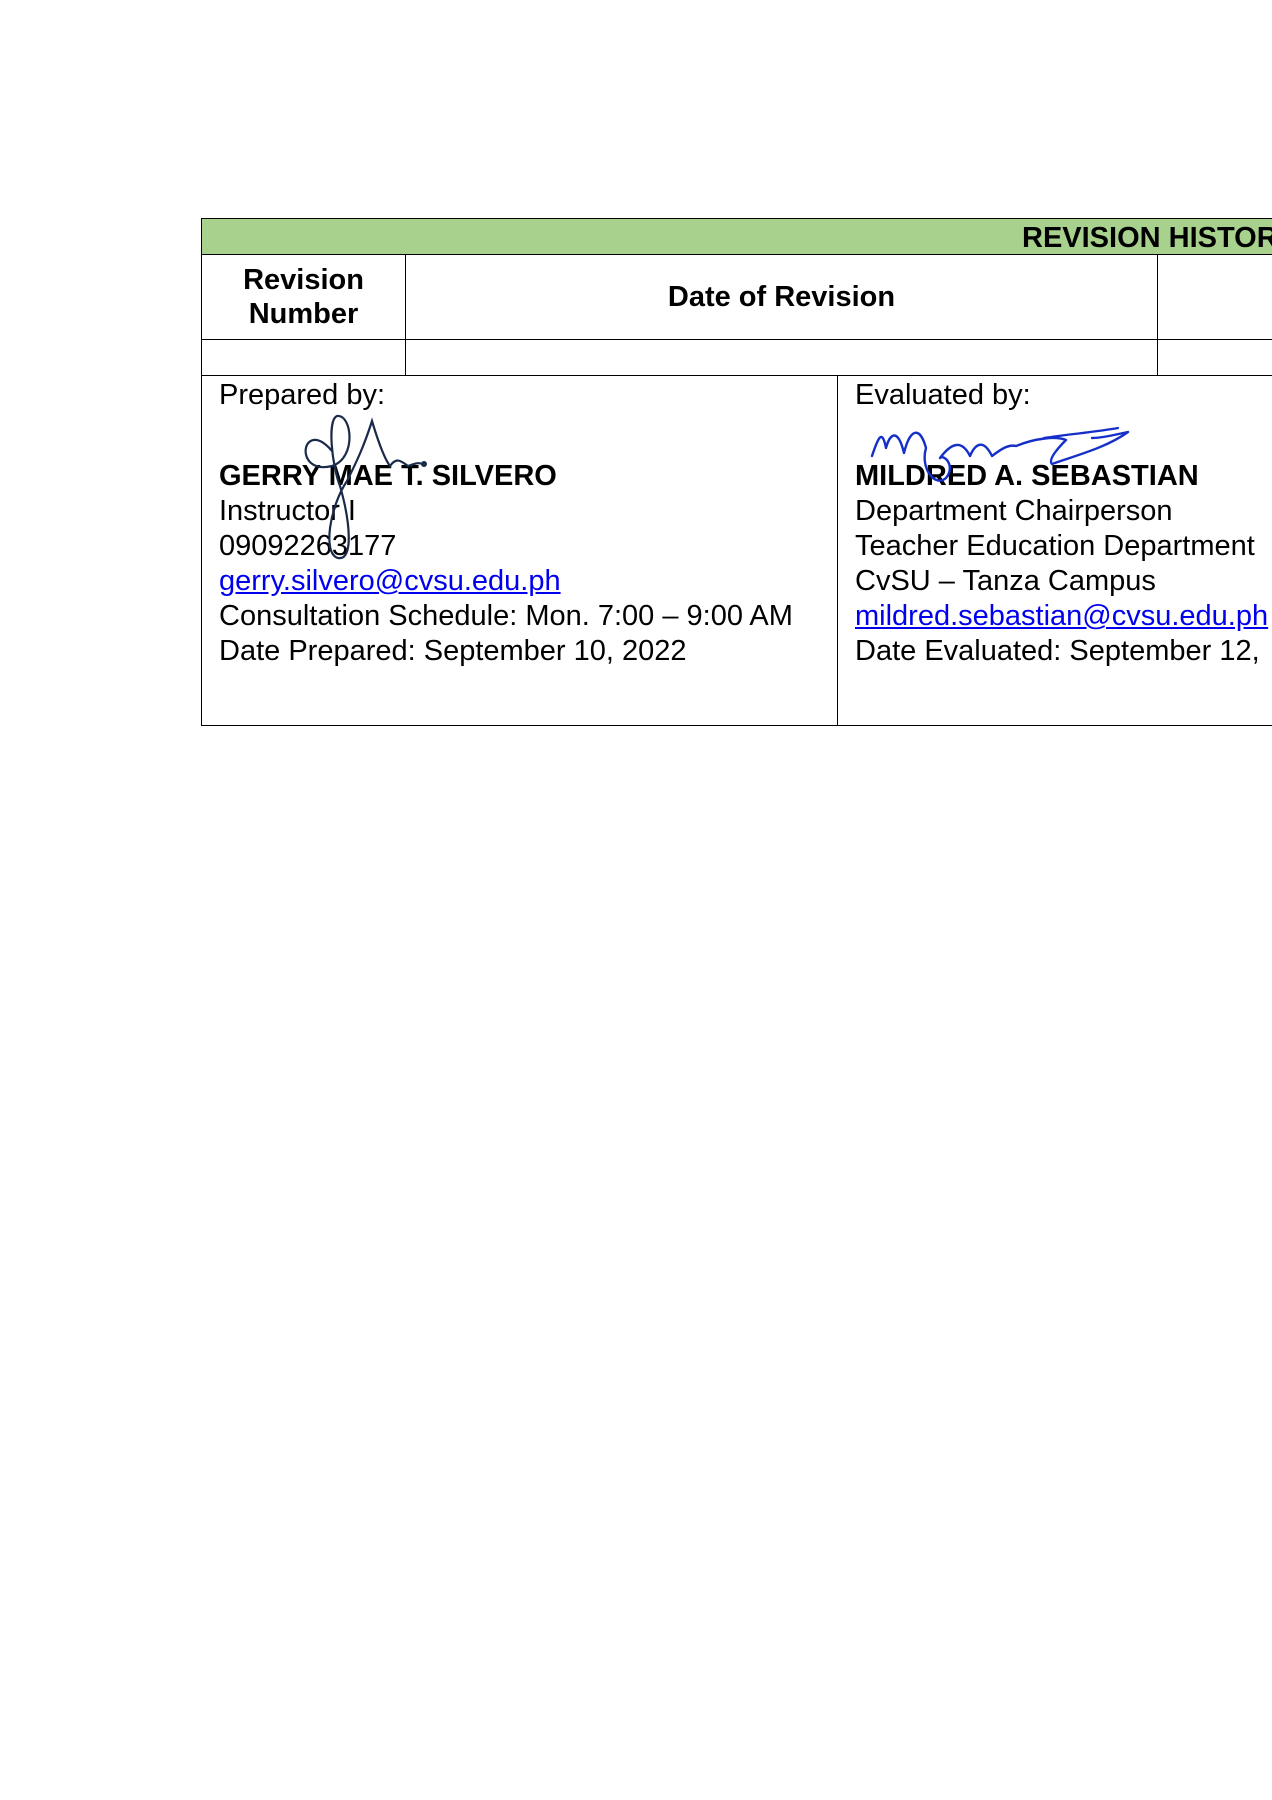 This screenshot has width=1272, height=1800. What do you see at coordinates (782, 297) in the screenshot?
I see `date-of-revision-column-header: Date of Revision` at bounding box center [782, 297].